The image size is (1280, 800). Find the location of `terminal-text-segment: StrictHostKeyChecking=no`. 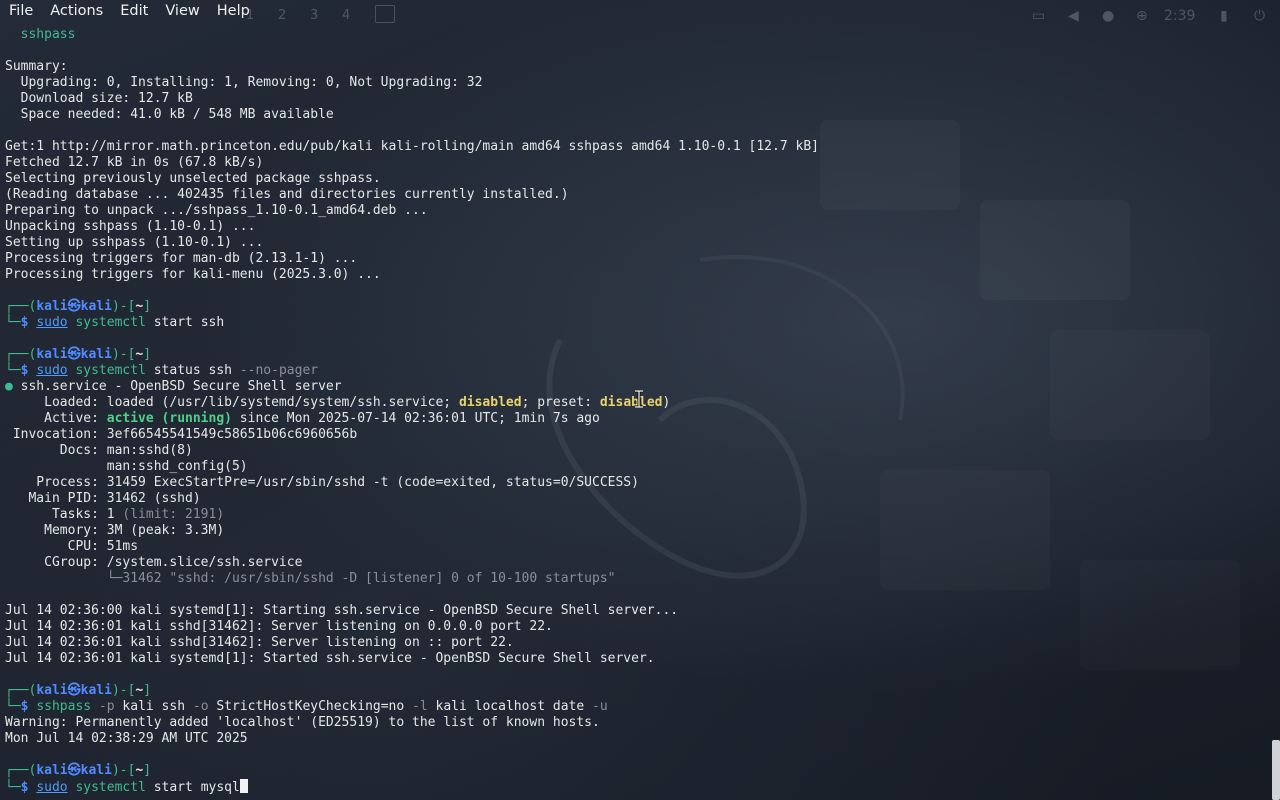

terminal-text-segment: StrictHostKeyChecking=no is located at coordinates (306, 706).